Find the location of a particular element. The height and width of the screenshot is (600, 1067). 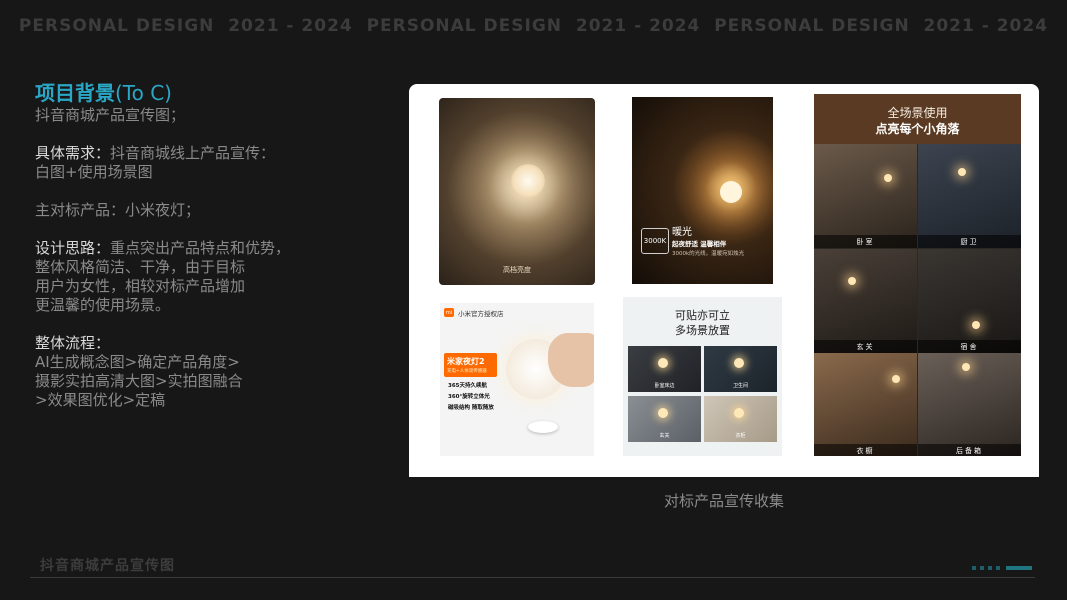

approach-line: 更温馨的使用场景。 is located at coordinates (103, 305).